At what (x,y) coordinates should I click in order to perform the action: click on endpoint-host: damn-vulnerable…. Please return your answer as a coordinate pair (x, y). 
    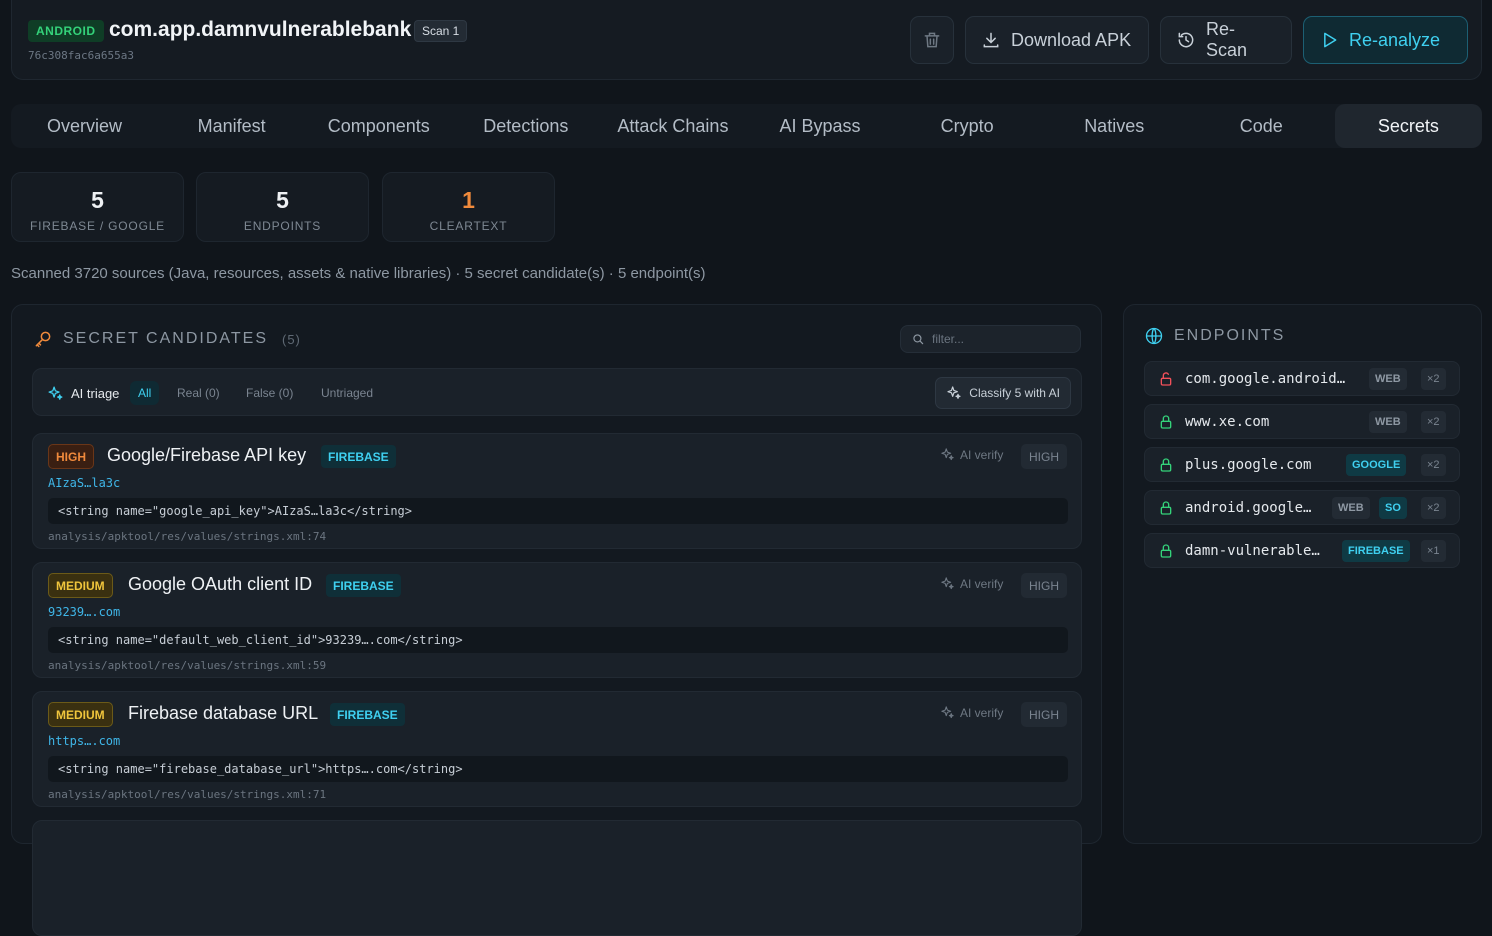
    Looking at the image, I should click on (1252, 551).